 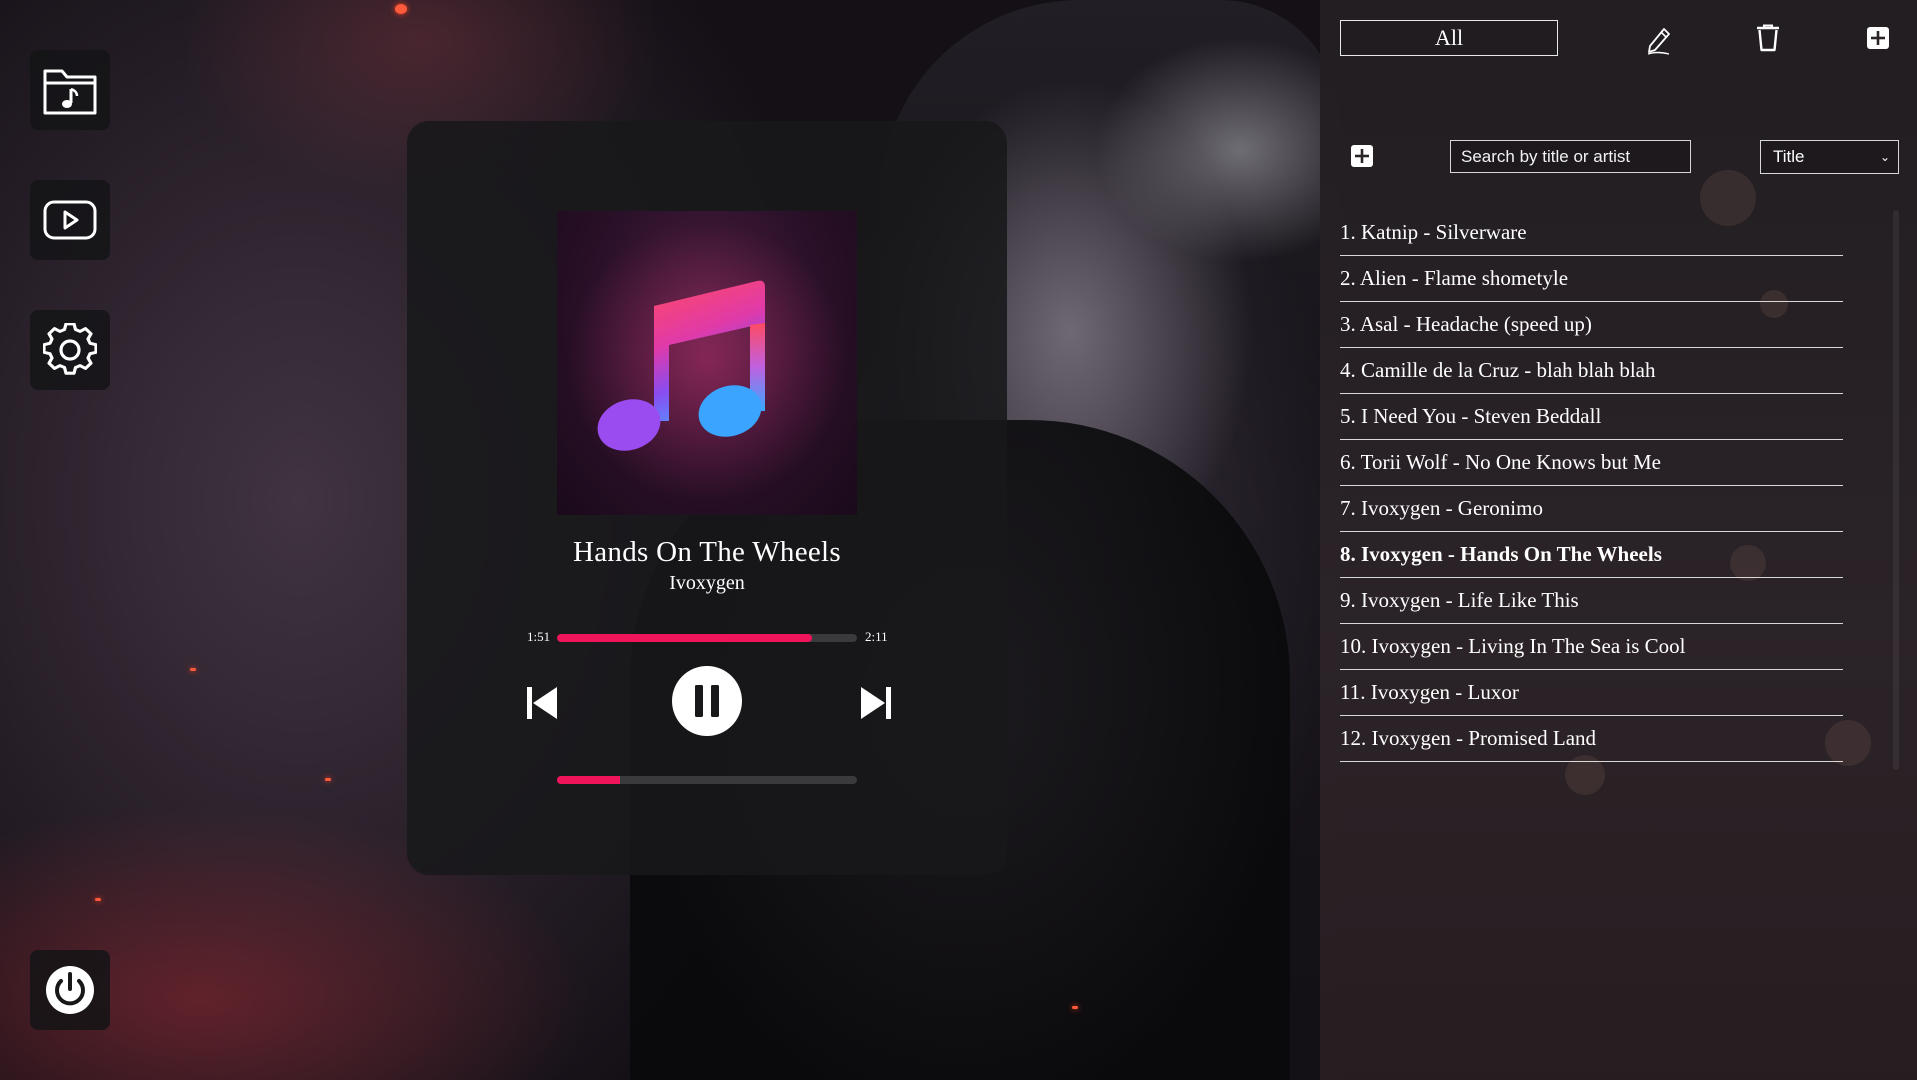 I want to click on album-cover, so click(x=707, y=363).